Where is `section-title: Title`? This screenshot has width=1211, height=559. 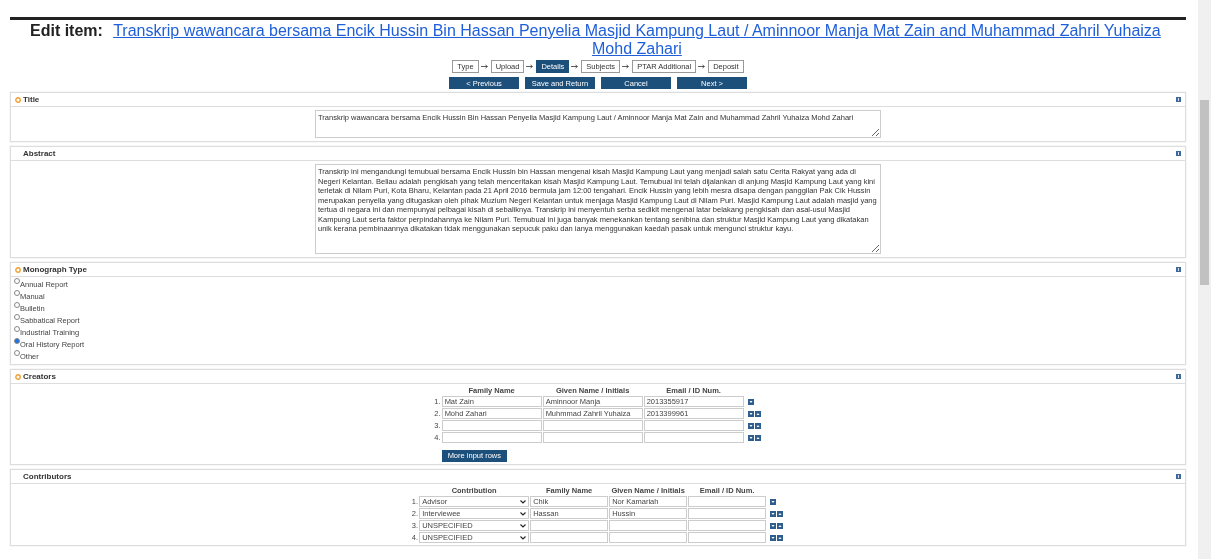
section-title: Title is located at coordinates (32, 99).